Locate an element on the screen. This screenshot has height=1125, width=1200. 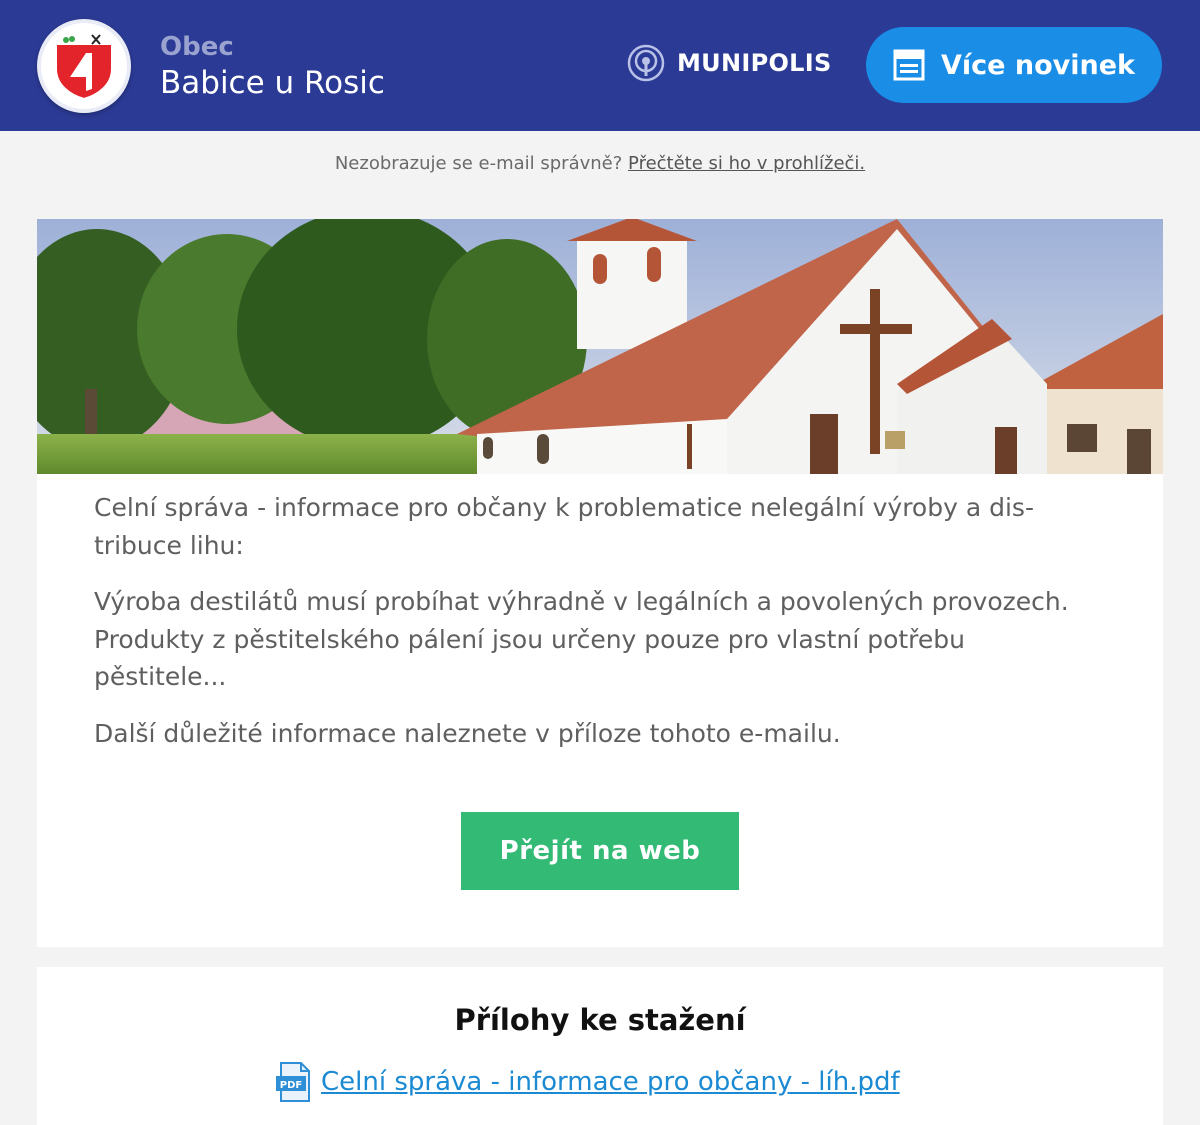
broadcast-icon is located at coordinates (646, 63).